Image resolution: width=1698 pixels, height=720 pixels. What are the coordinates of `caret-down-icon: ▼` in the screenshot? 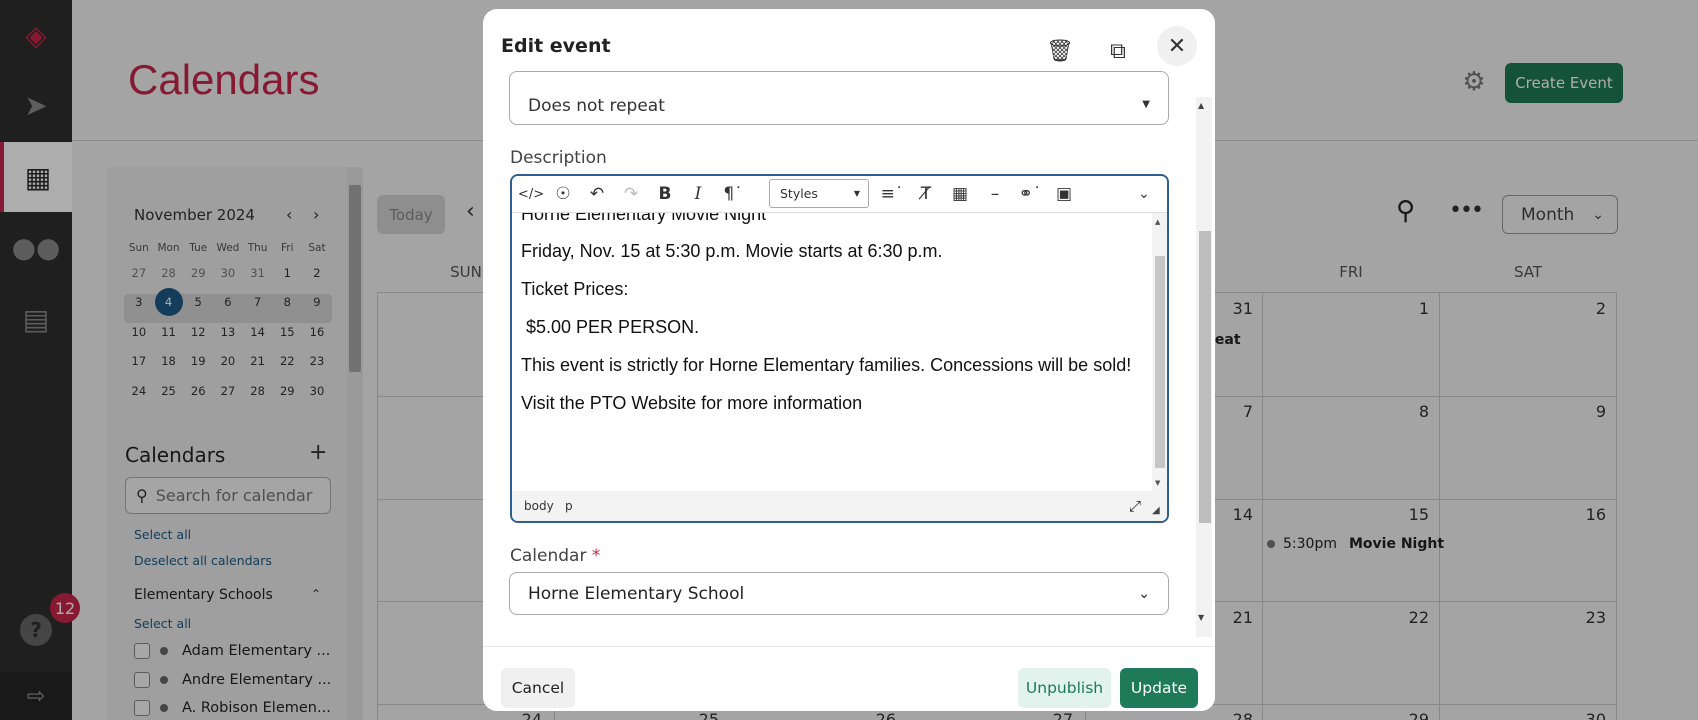 It's located at (856, 193).